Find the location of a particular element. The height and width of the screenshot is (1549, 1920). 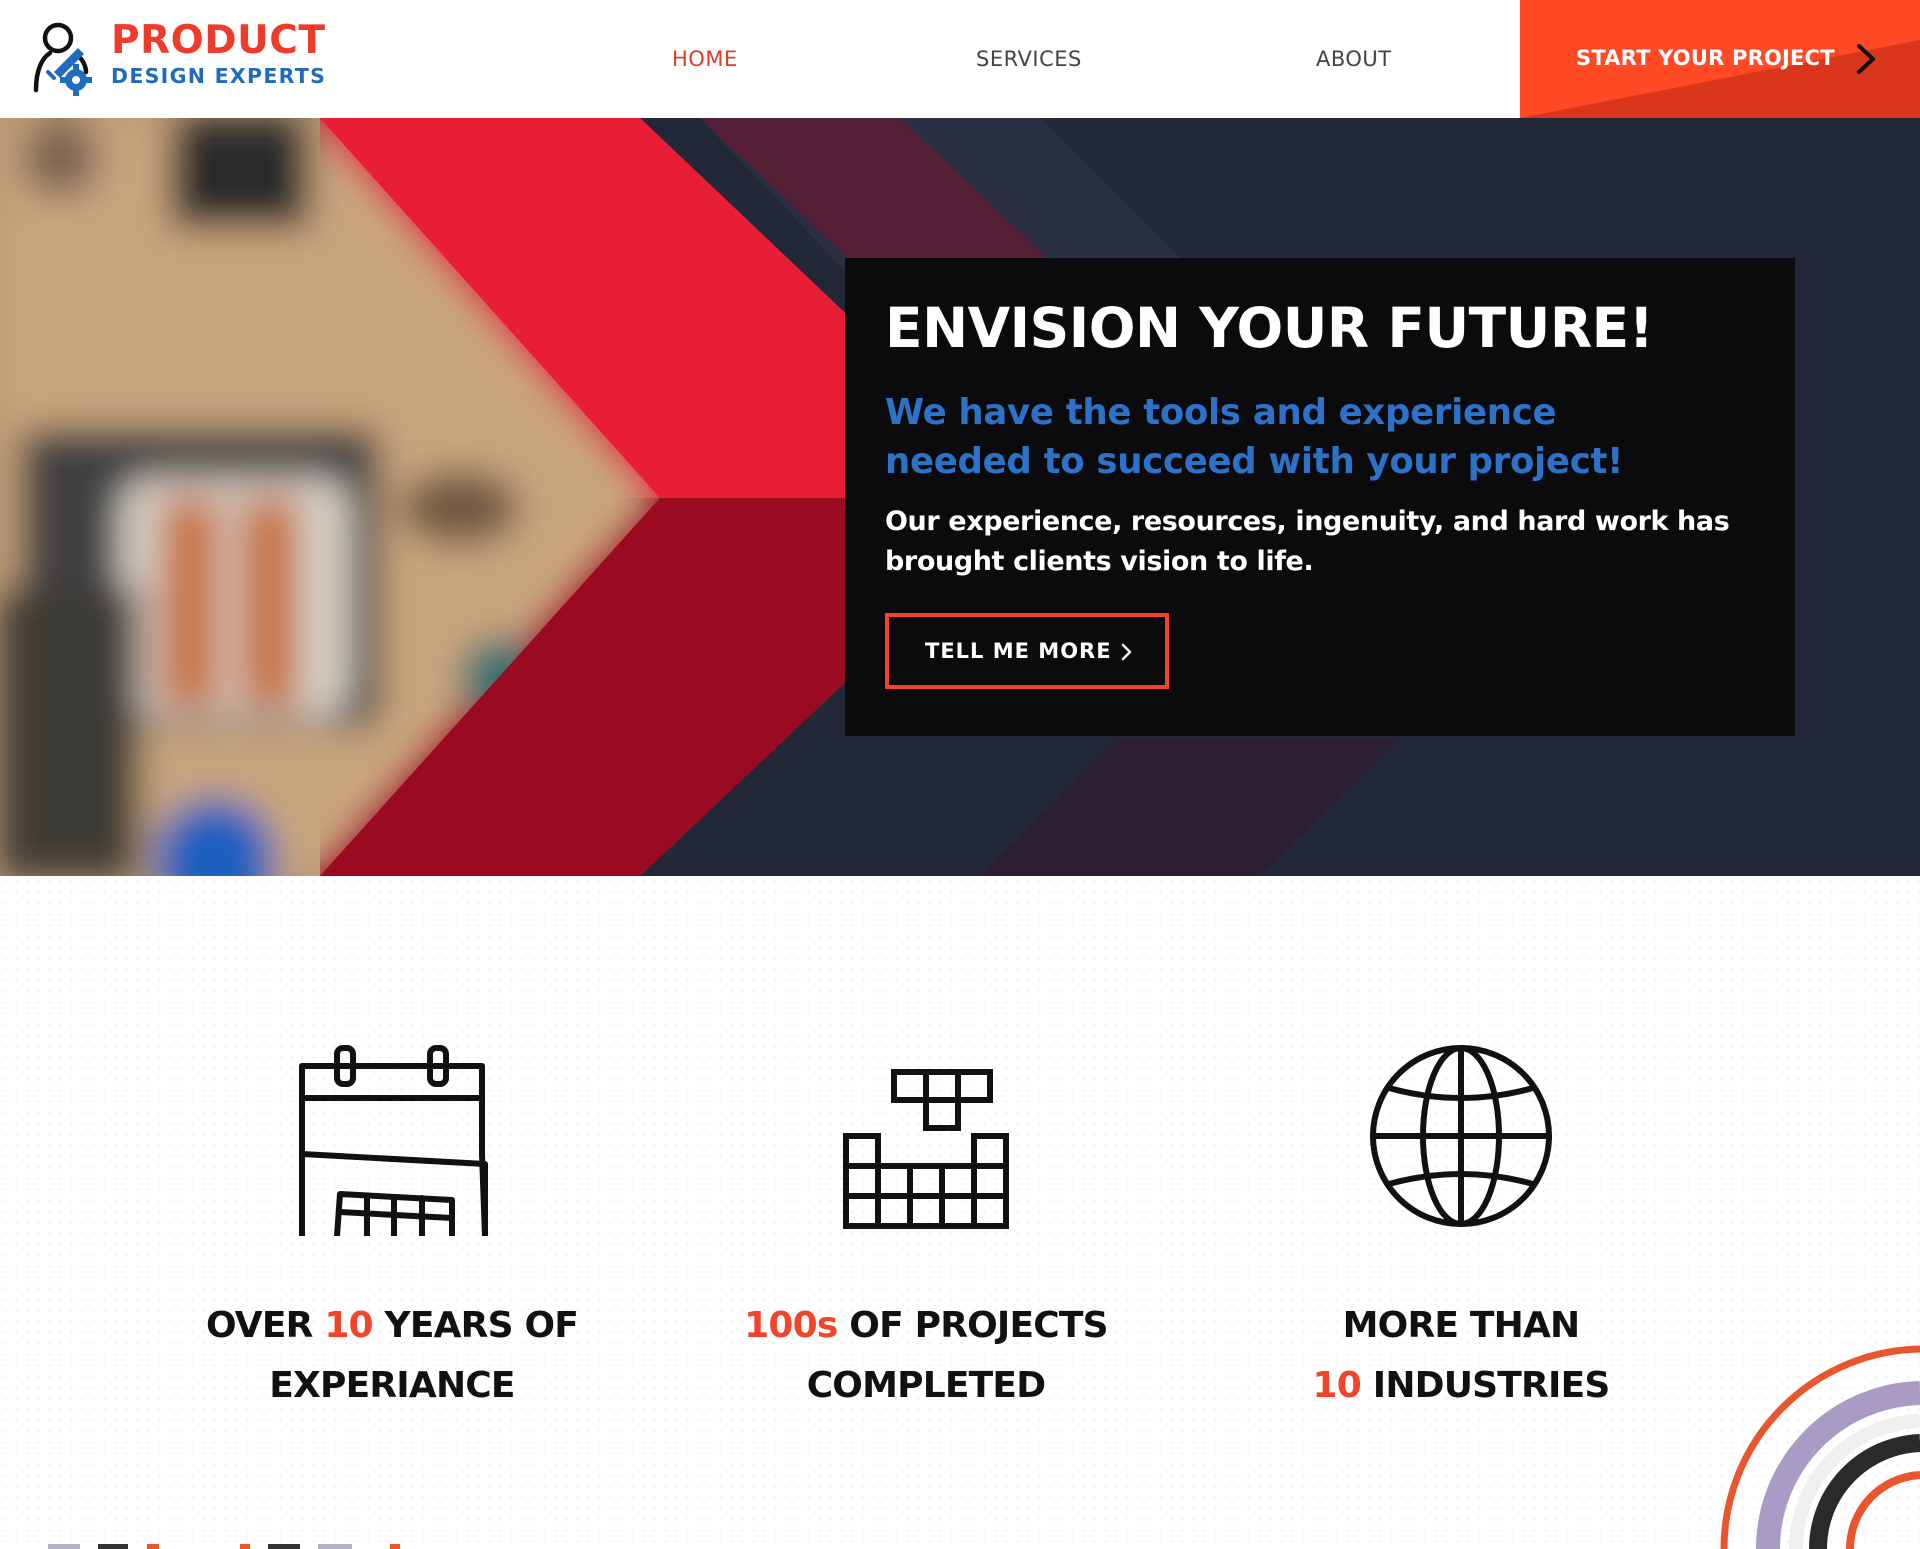

hero-subtitle-line1: We have the tools and experience is located at coordinates (1221, 412).